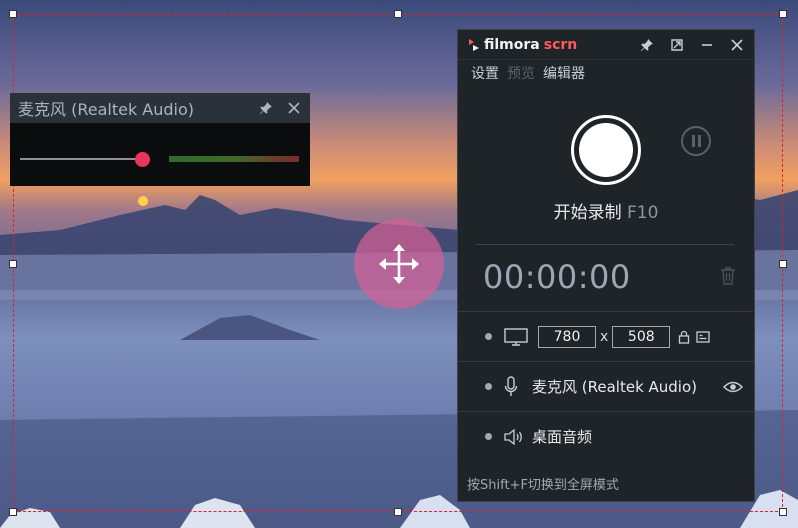 The width and height of the screenshot is (798, 528). I want to click on resize-handle-top, so click(398, 14).